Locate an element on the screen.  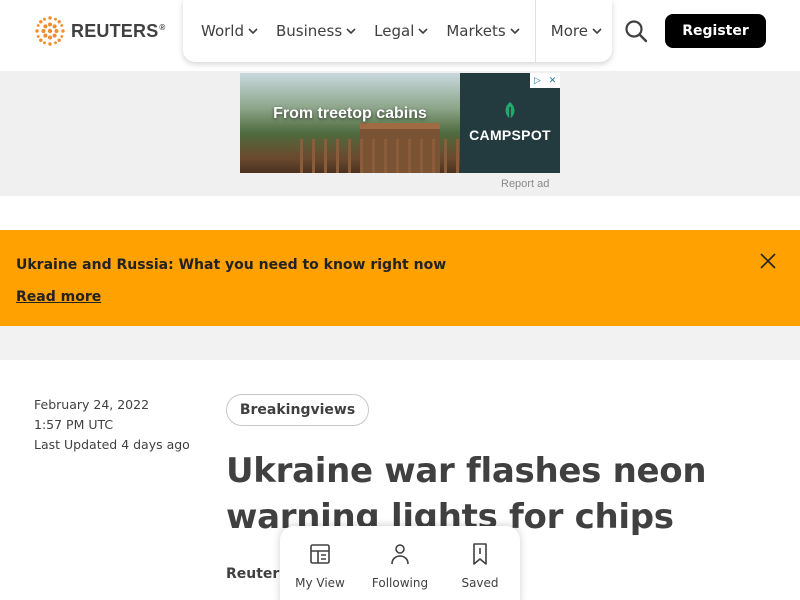
saved-button: Saved is located at coordinates (480, 563).